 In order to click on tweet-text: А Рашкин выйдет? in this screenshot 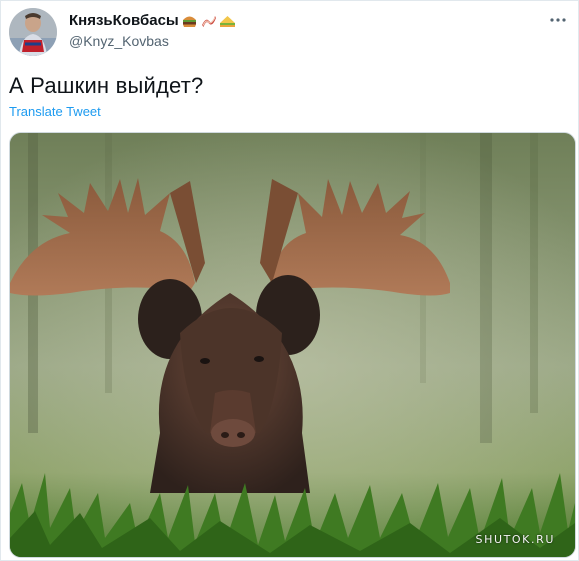, I will do `click(106, 85)`.